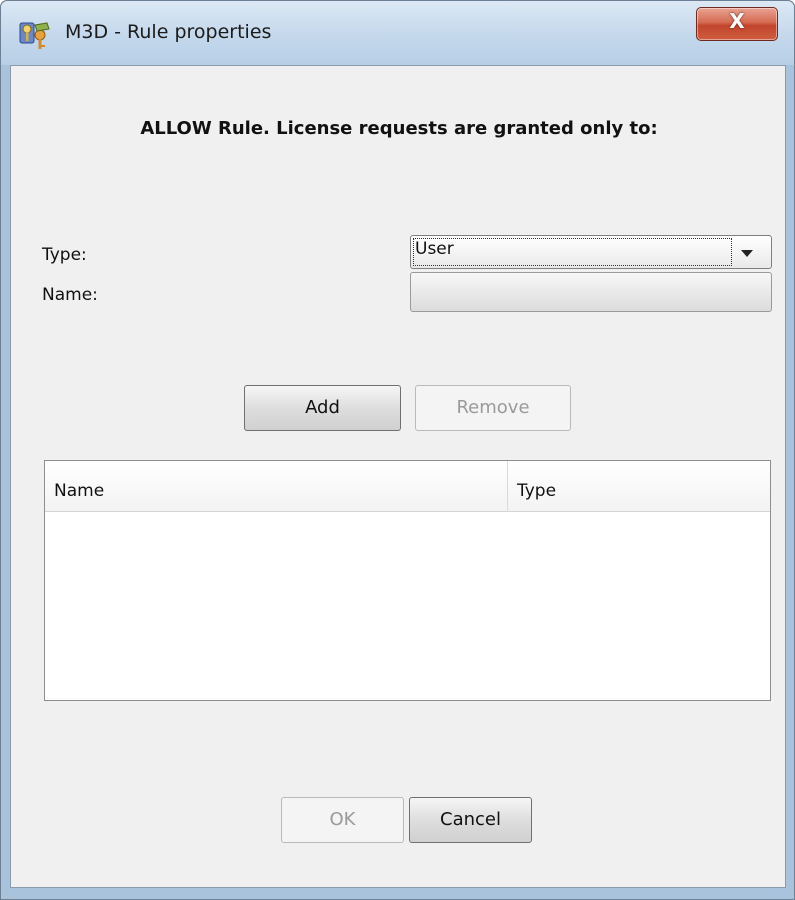  What do you see at coordinates (397, 33) in the screenshot?
I see `title-bar: M3D - Rule properties X` at bounding box center [397, 33].